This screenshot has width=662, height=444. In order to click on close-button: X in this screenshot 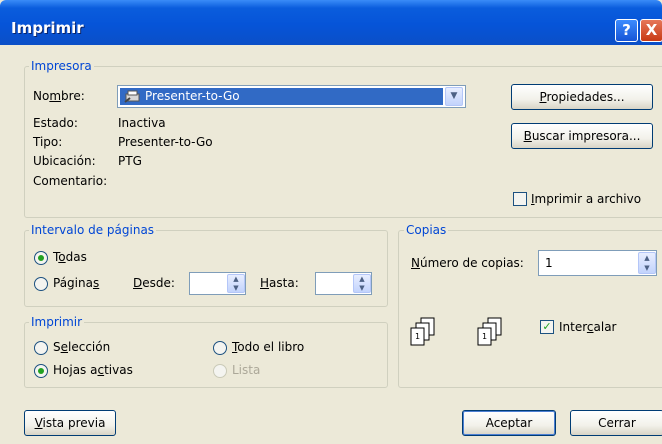, I will do `click(651, 30)`.